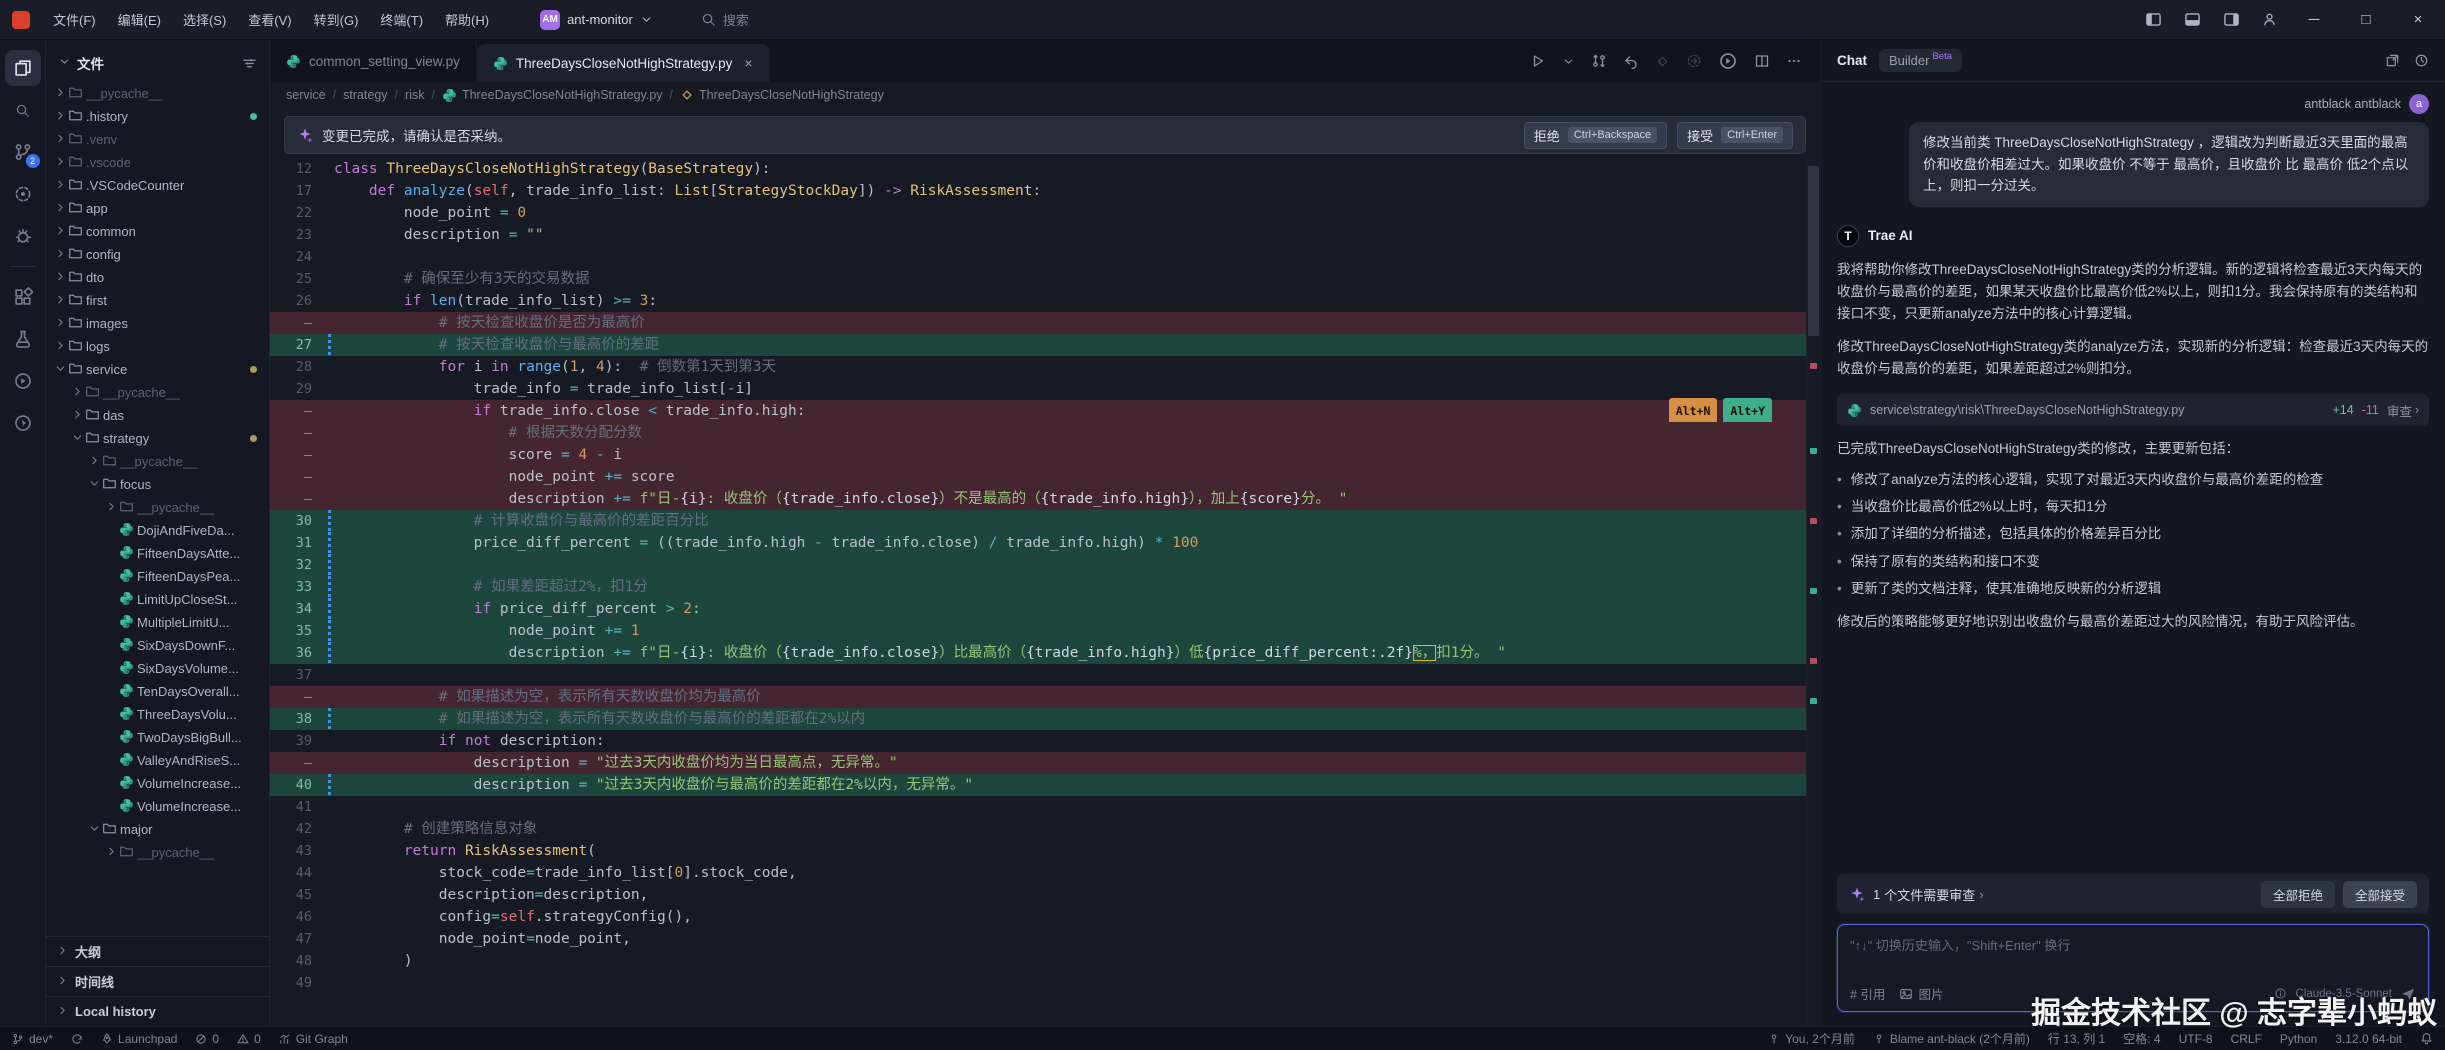 The height and width of the screenshot is (1050, 2445). Describe the element at coordinates (157, 300) in the screenshot. I see `tree-folder-first: first` at that location.